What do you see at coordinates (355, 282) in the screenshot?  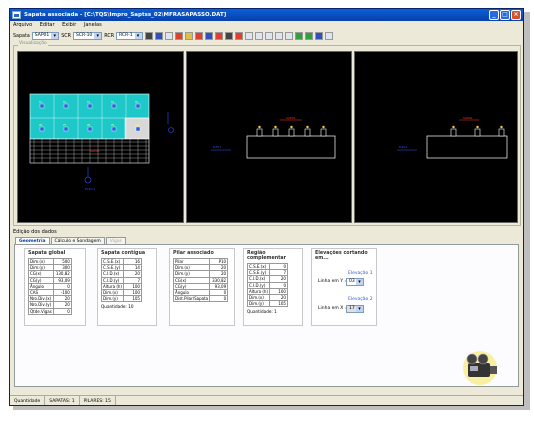 I see `elevacao-1-select: 03` at bounding box center [355, 282].